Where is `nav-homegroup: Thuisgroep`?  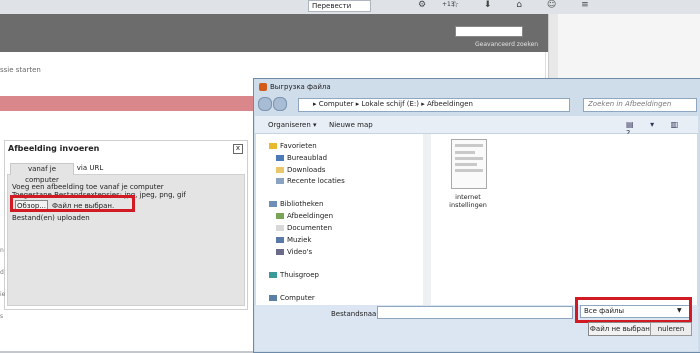
nav-homegroup: Thuisgroep is located at coordinates (294, 275).